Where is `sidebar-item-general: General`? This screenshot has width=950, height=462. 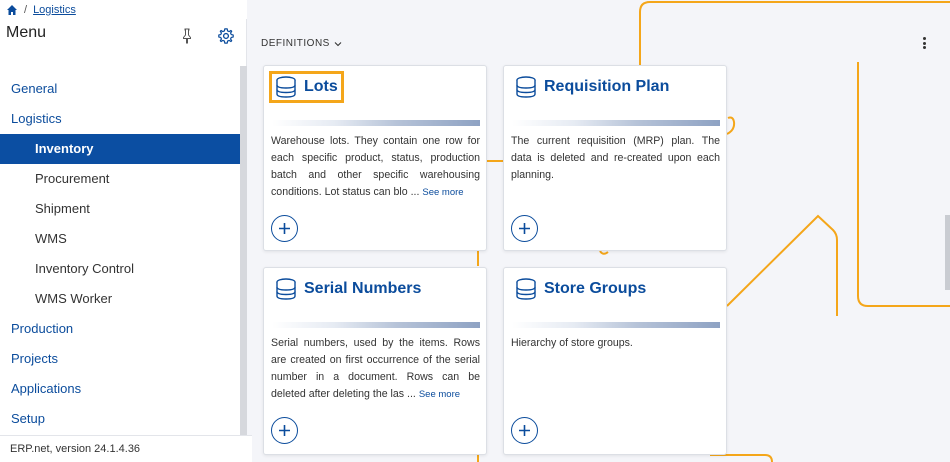 sidebar-item-general: General is located at coordinates (120, 89).